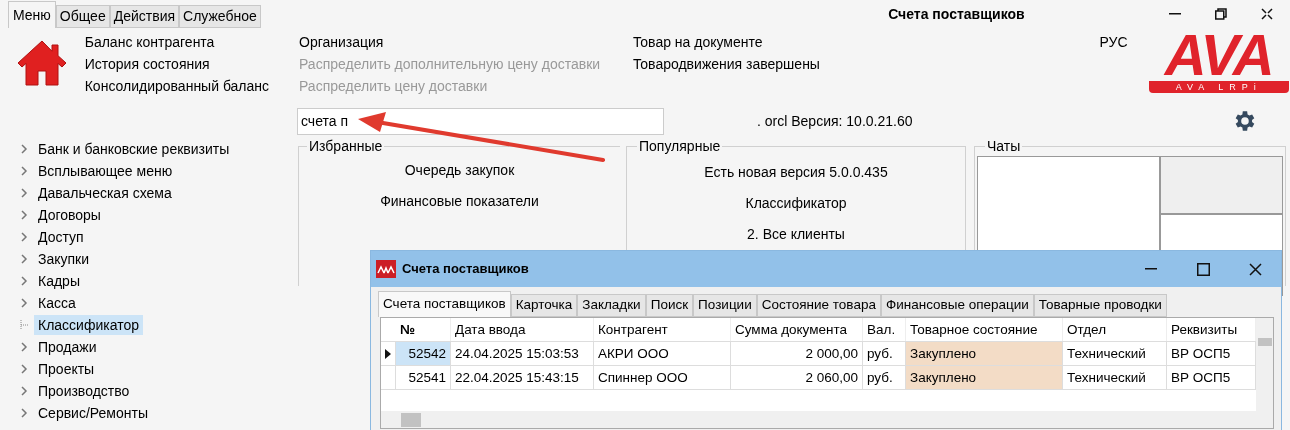  I want to click on window-tab: Закладки, so click(611, 305).